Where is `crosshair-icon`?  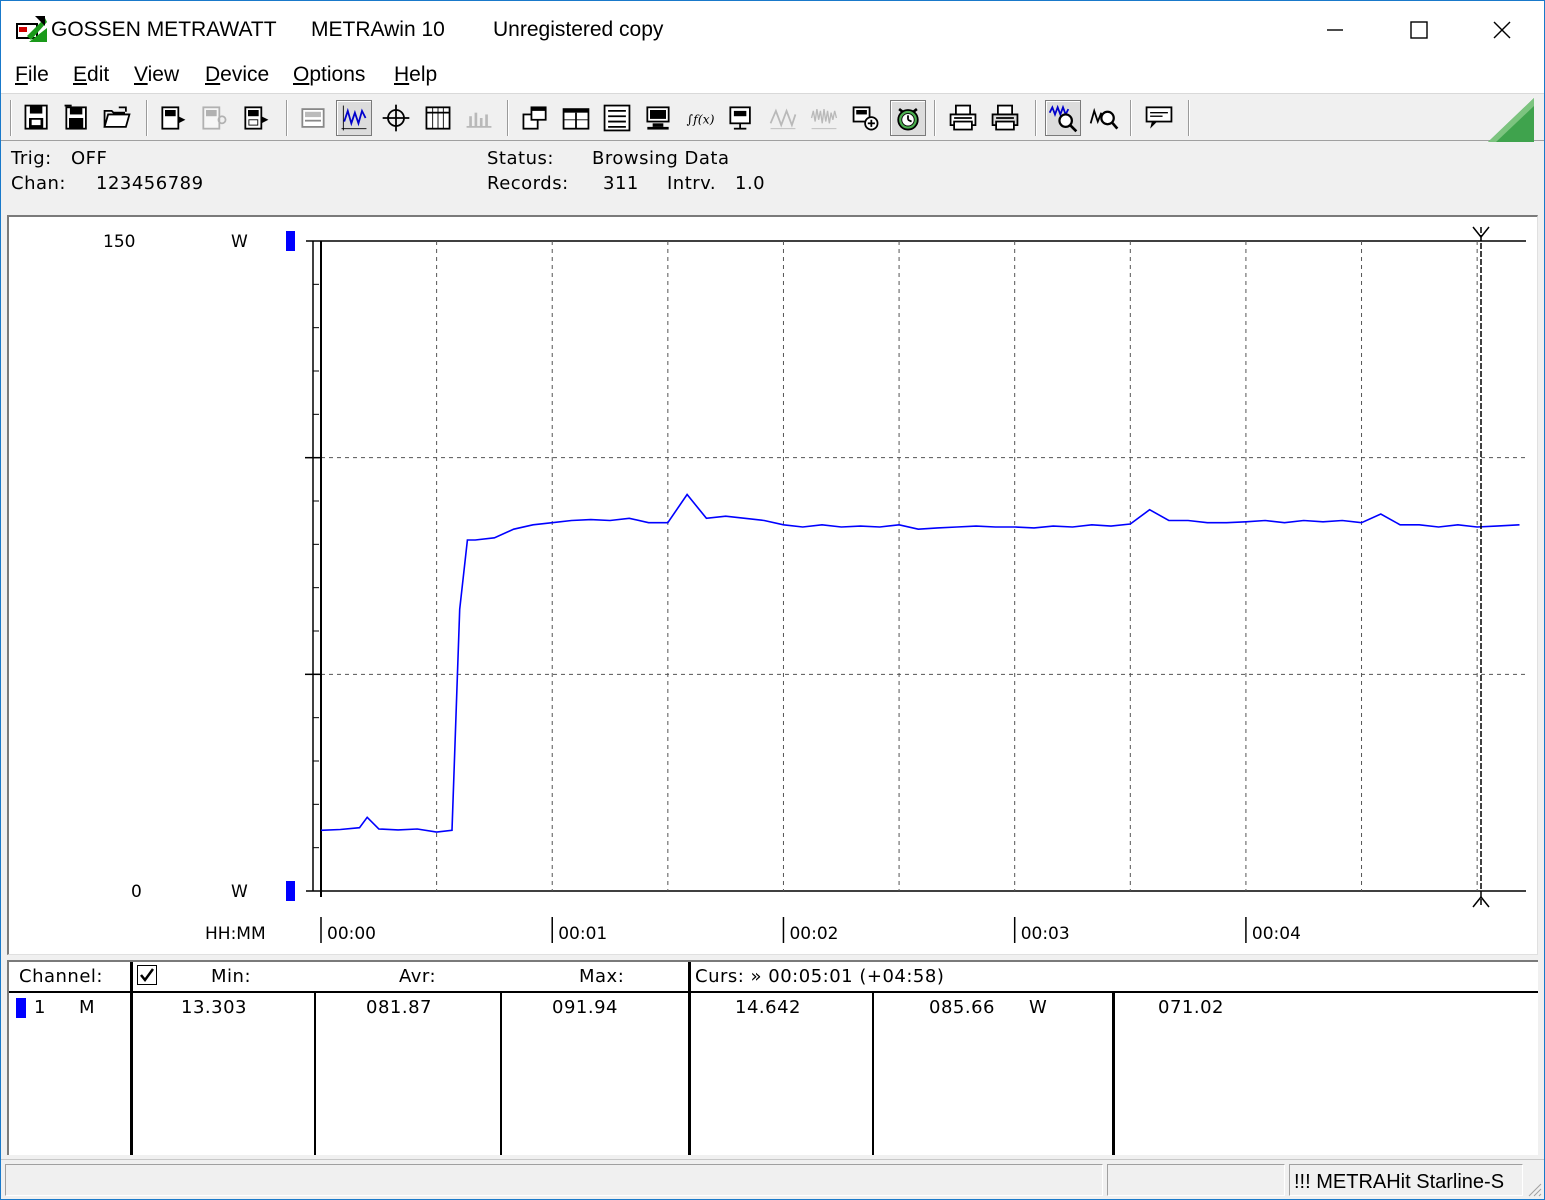
crosshair-icon is located at coordinates (396, 118).